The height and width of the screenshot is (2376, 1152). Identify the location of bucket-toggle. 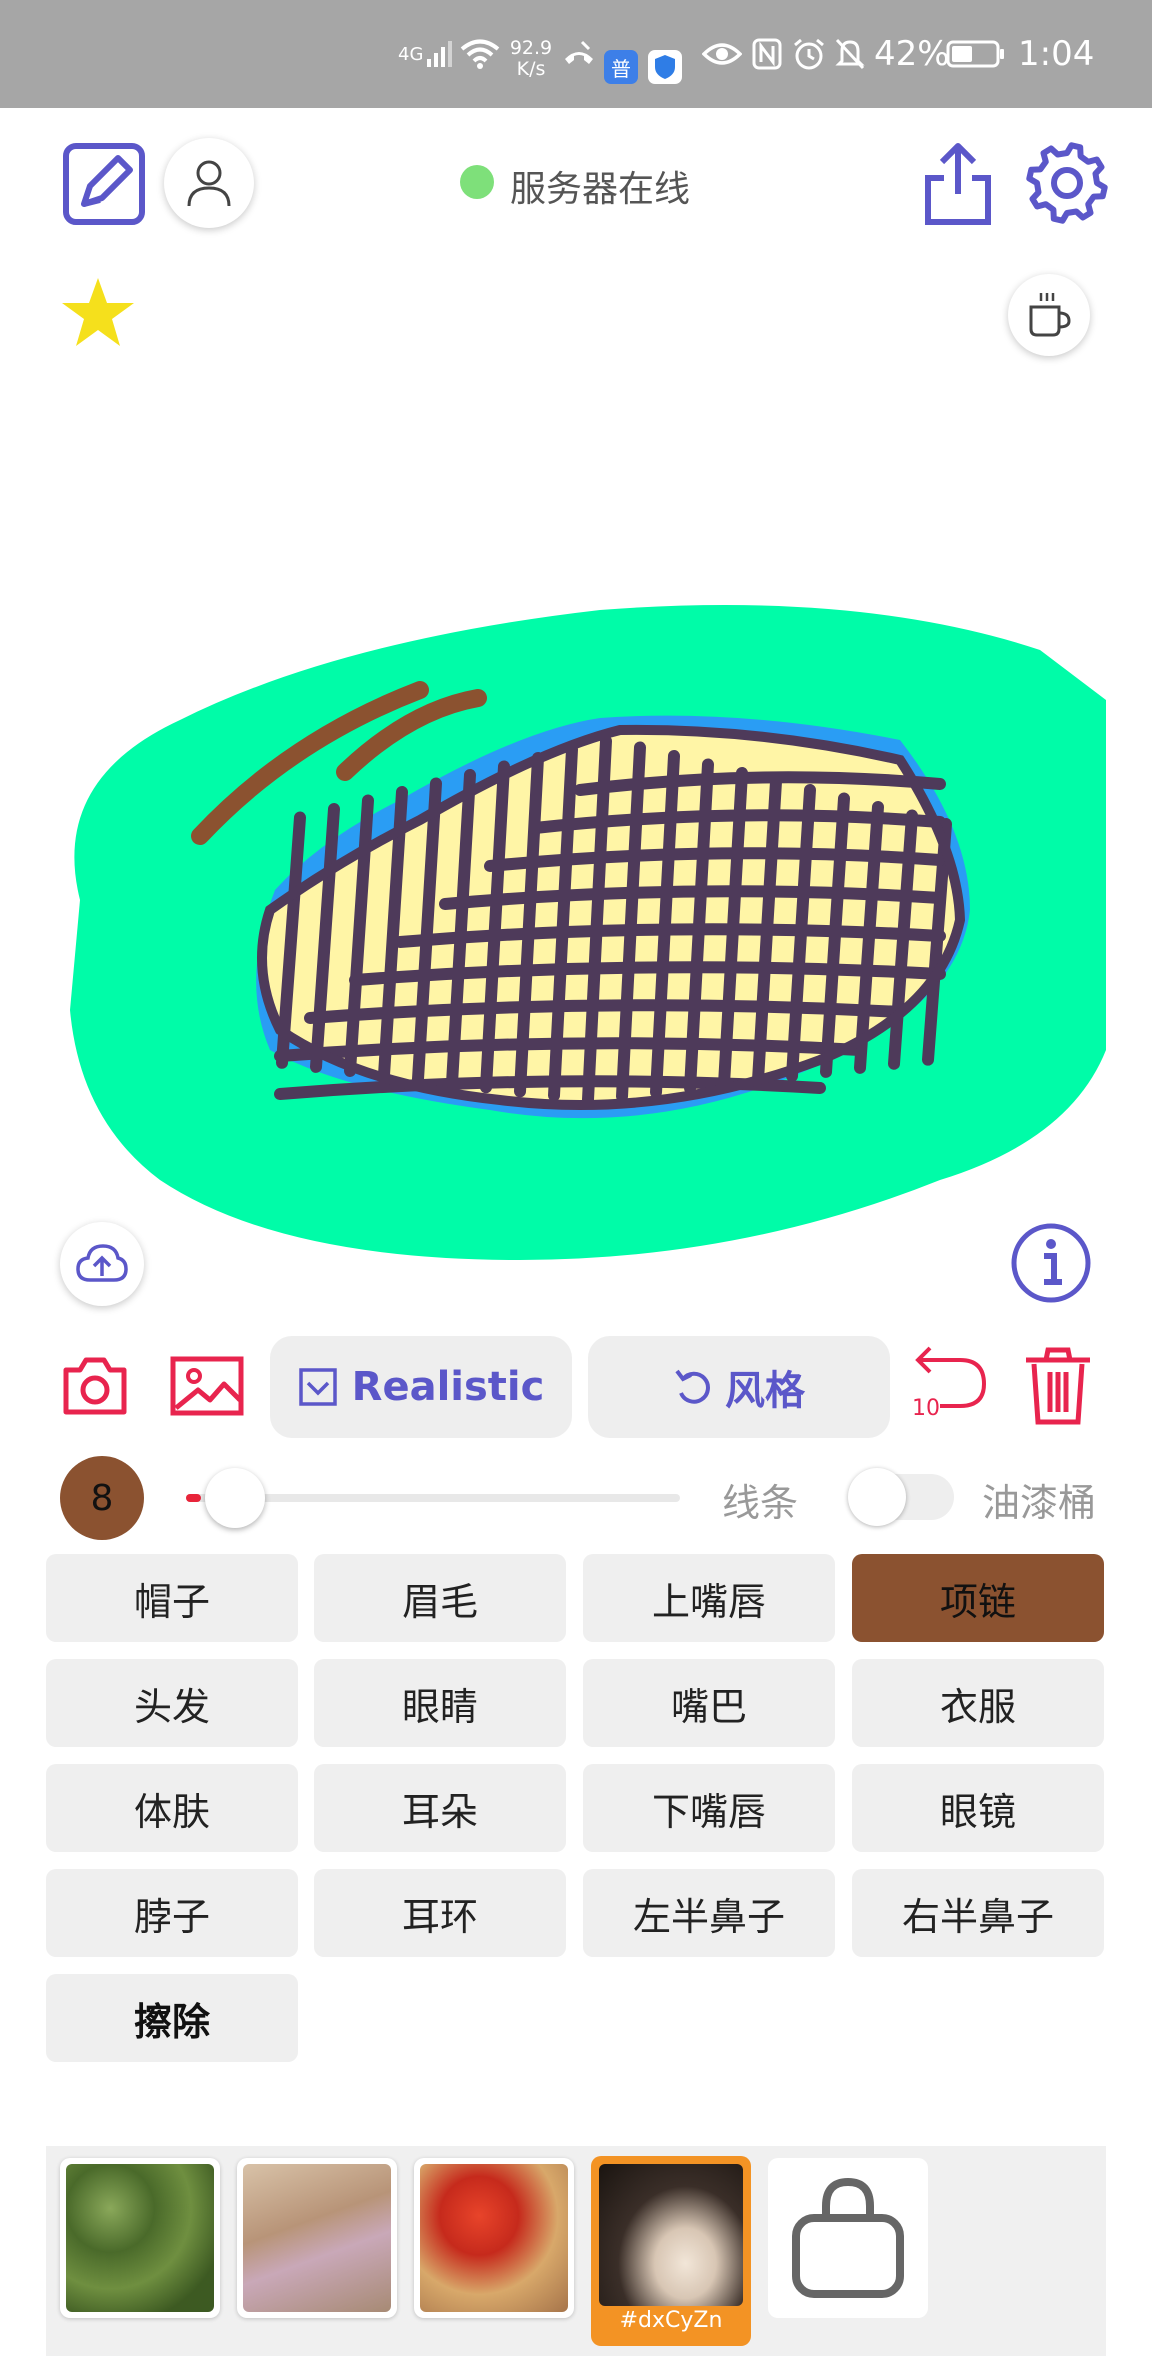
(903, 1497).